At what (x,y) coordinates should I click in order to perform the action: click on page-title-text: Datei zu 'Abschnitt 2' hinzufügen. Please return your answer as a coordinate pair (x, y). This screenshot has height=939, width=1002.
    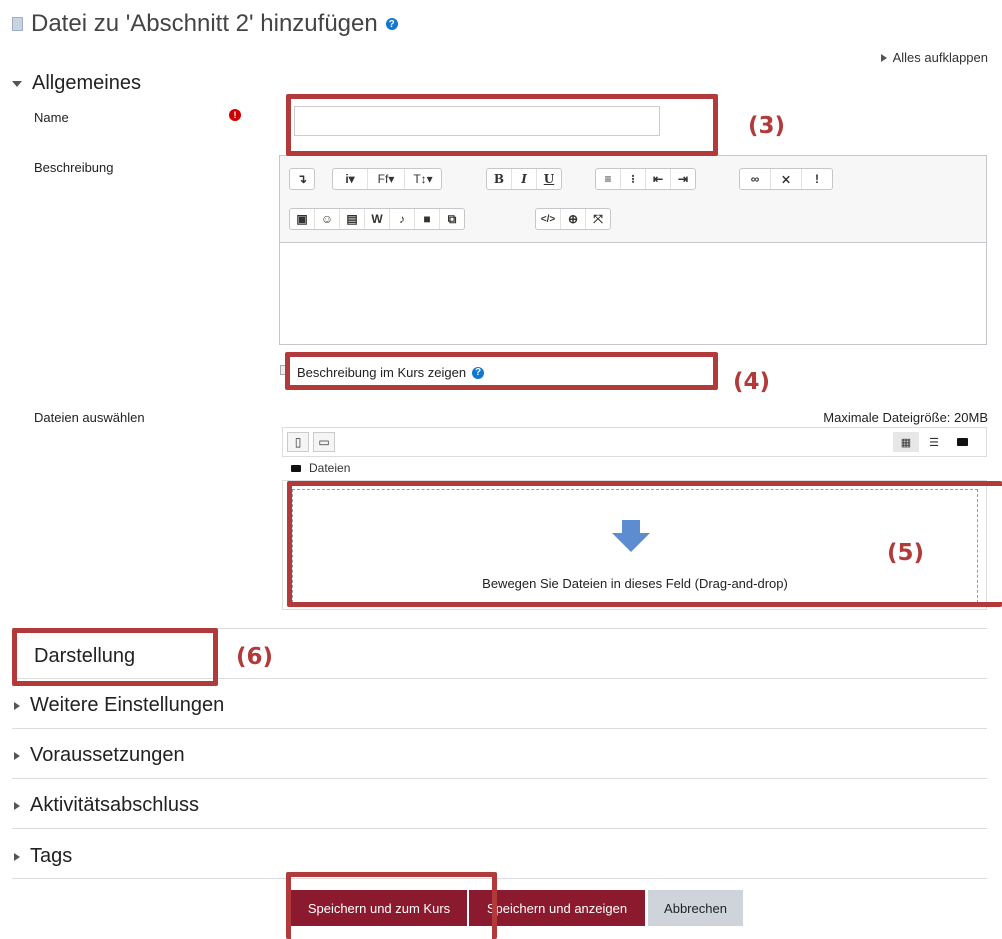
    Looking at the image, I should click on (204, 23).